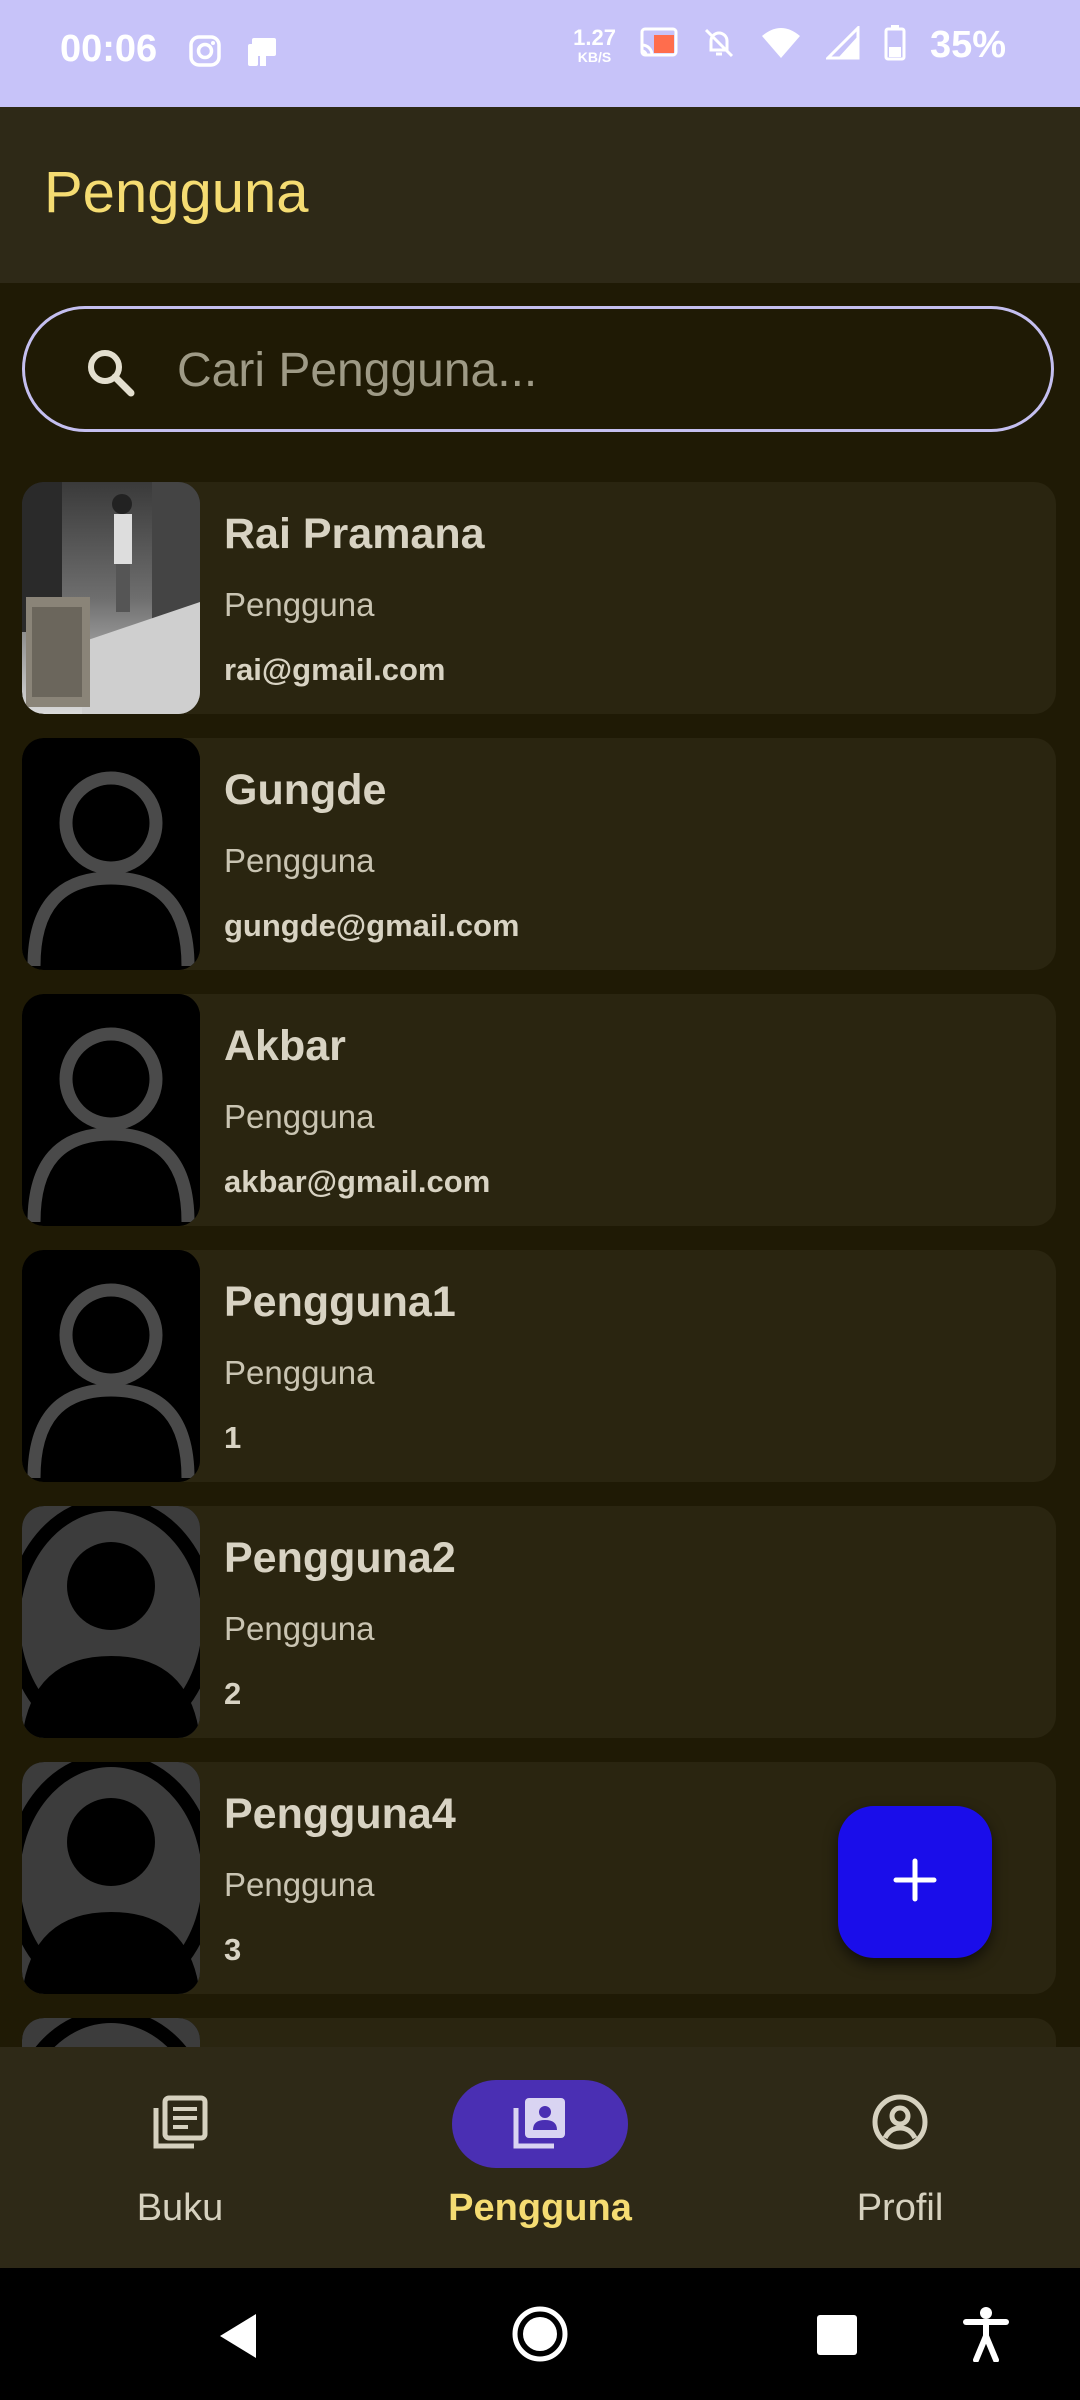  Describe the element at coordinates (967, 45) in the screenshot. I see `battery-percent: 35%` at that location.